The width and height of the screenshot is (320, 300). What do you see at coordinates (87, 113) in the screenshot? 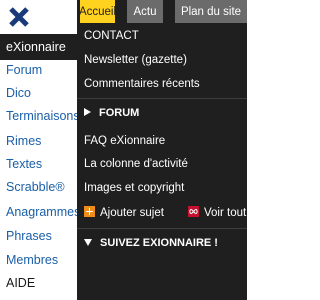
I see `caret-right-icon` at bounding box center [87, 113].